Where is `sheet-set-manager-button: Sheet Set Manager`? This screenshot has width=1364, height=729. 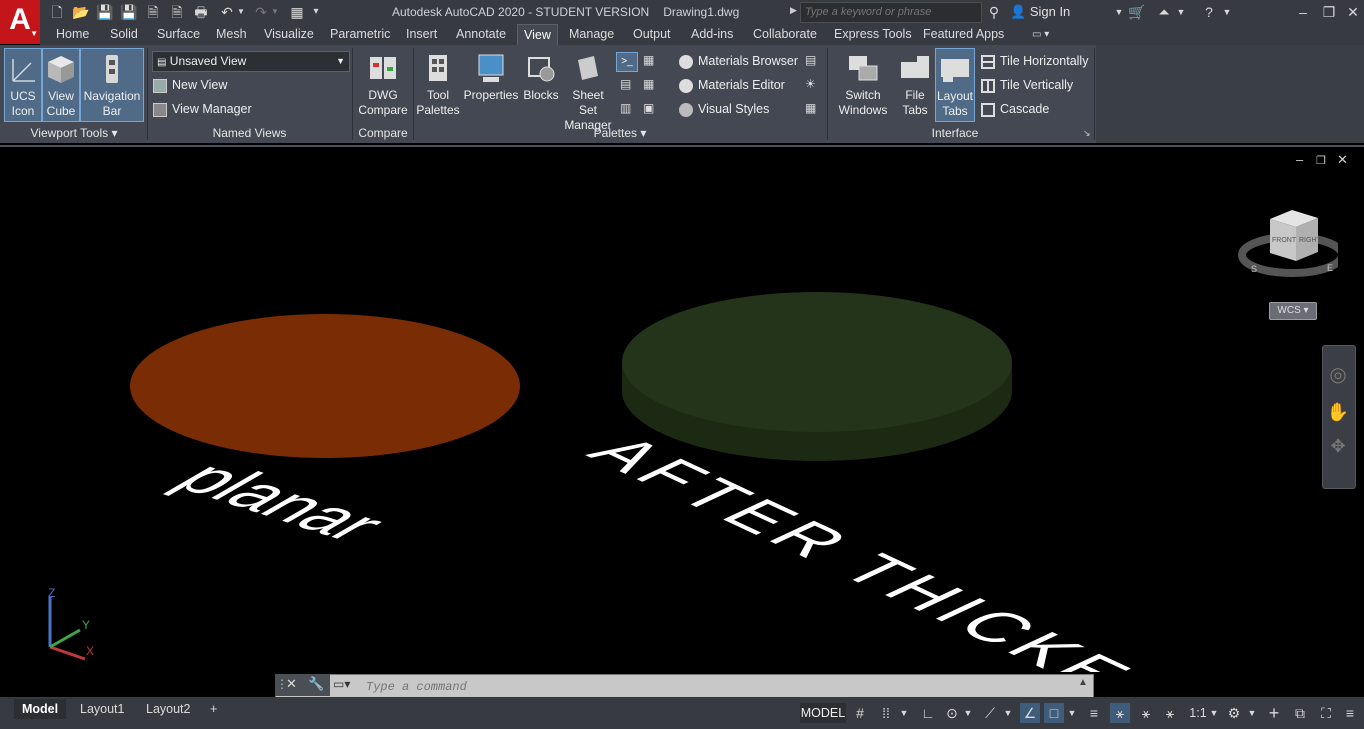
sheet-set-manager-button: Sheet Set Manager is located at coordinates (588, 90).